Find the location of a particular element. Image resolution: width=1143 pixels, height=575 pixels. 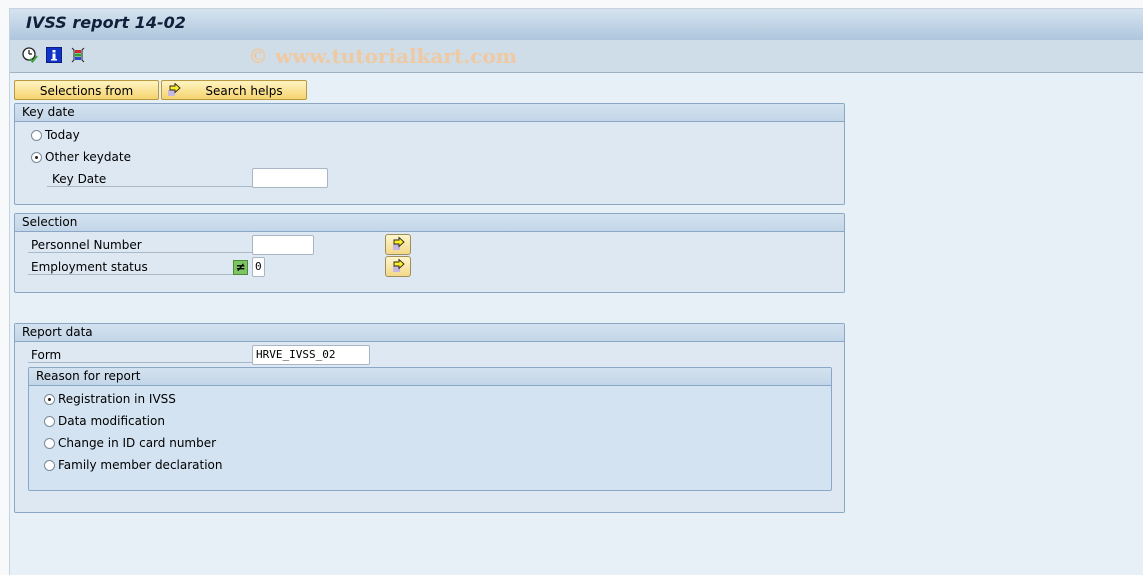

radio-label: Registration in IVSS is located at coordinates (117, 399).